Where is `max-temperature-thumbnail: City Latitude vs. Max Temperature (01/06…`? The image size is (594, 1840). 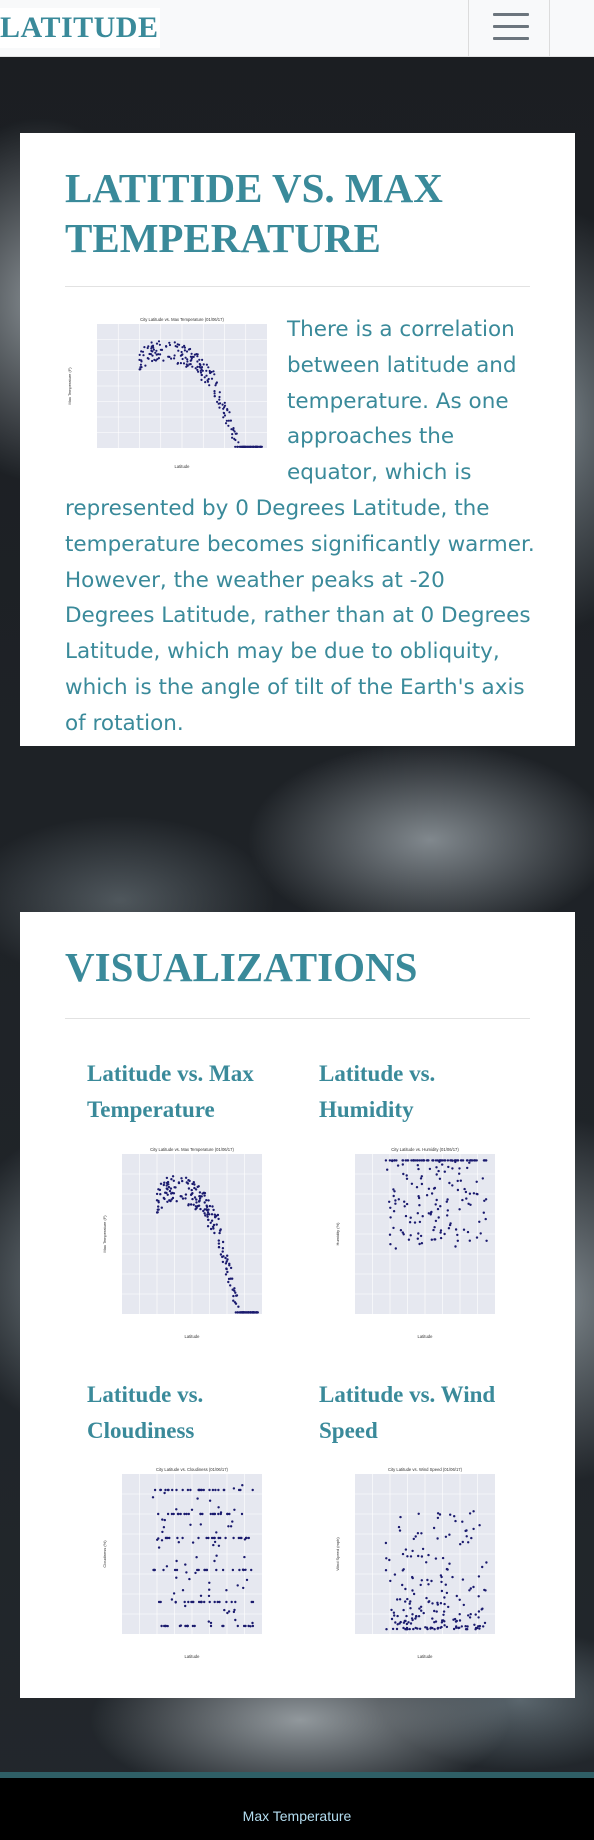 max-temperature-thumbnail: City Latitude vs. Max Temperature (01/06… is located at coordinates (170, 392).